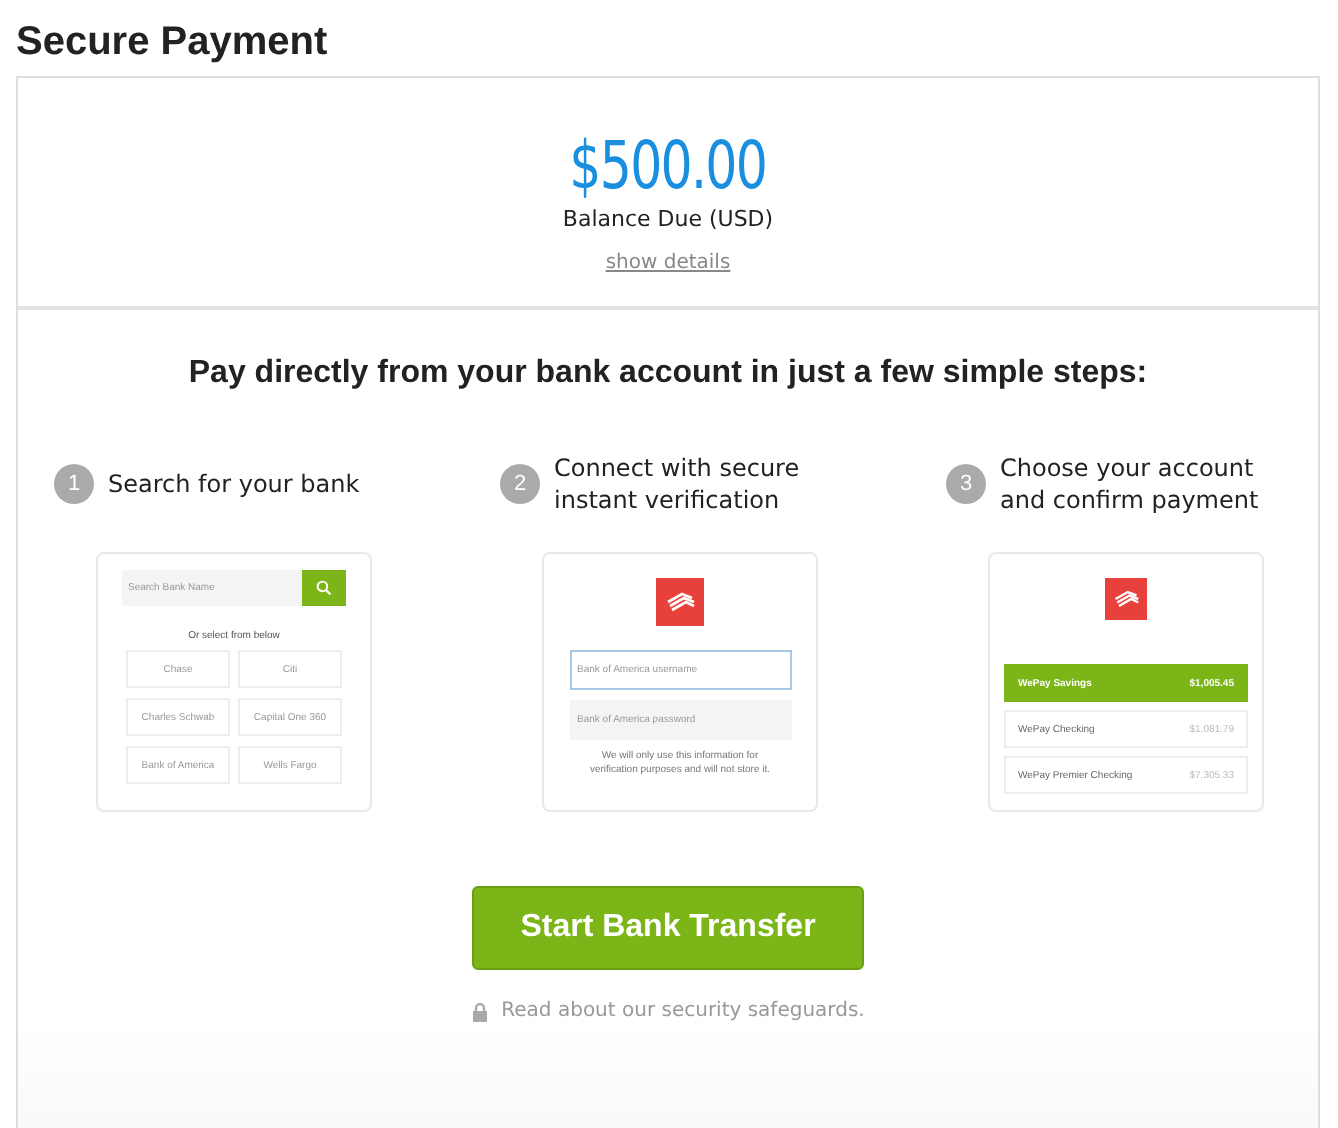  Describe the element at coordinates (1130, 484) in the screenshot. I see `step-text: Choose your account and confirm payment` at that location.